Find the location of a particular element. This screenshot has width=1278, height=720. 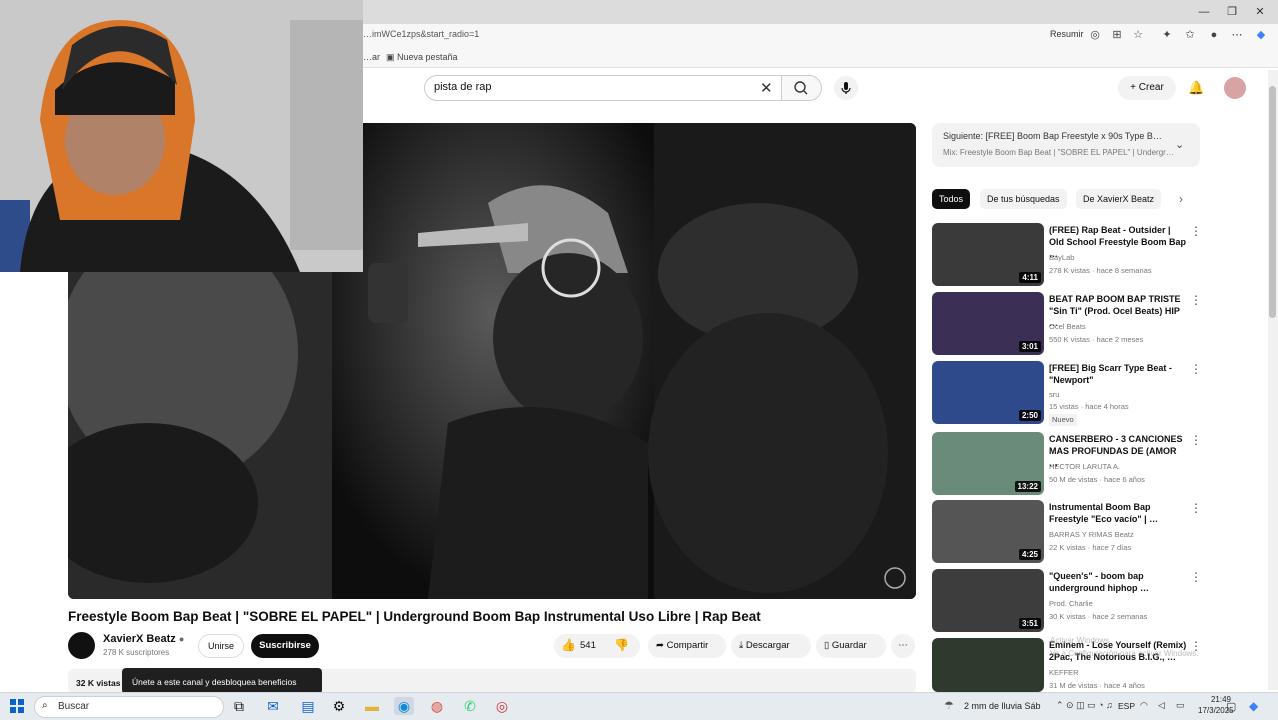

mail-icon: ✉ is located at coordinates (273, 706).